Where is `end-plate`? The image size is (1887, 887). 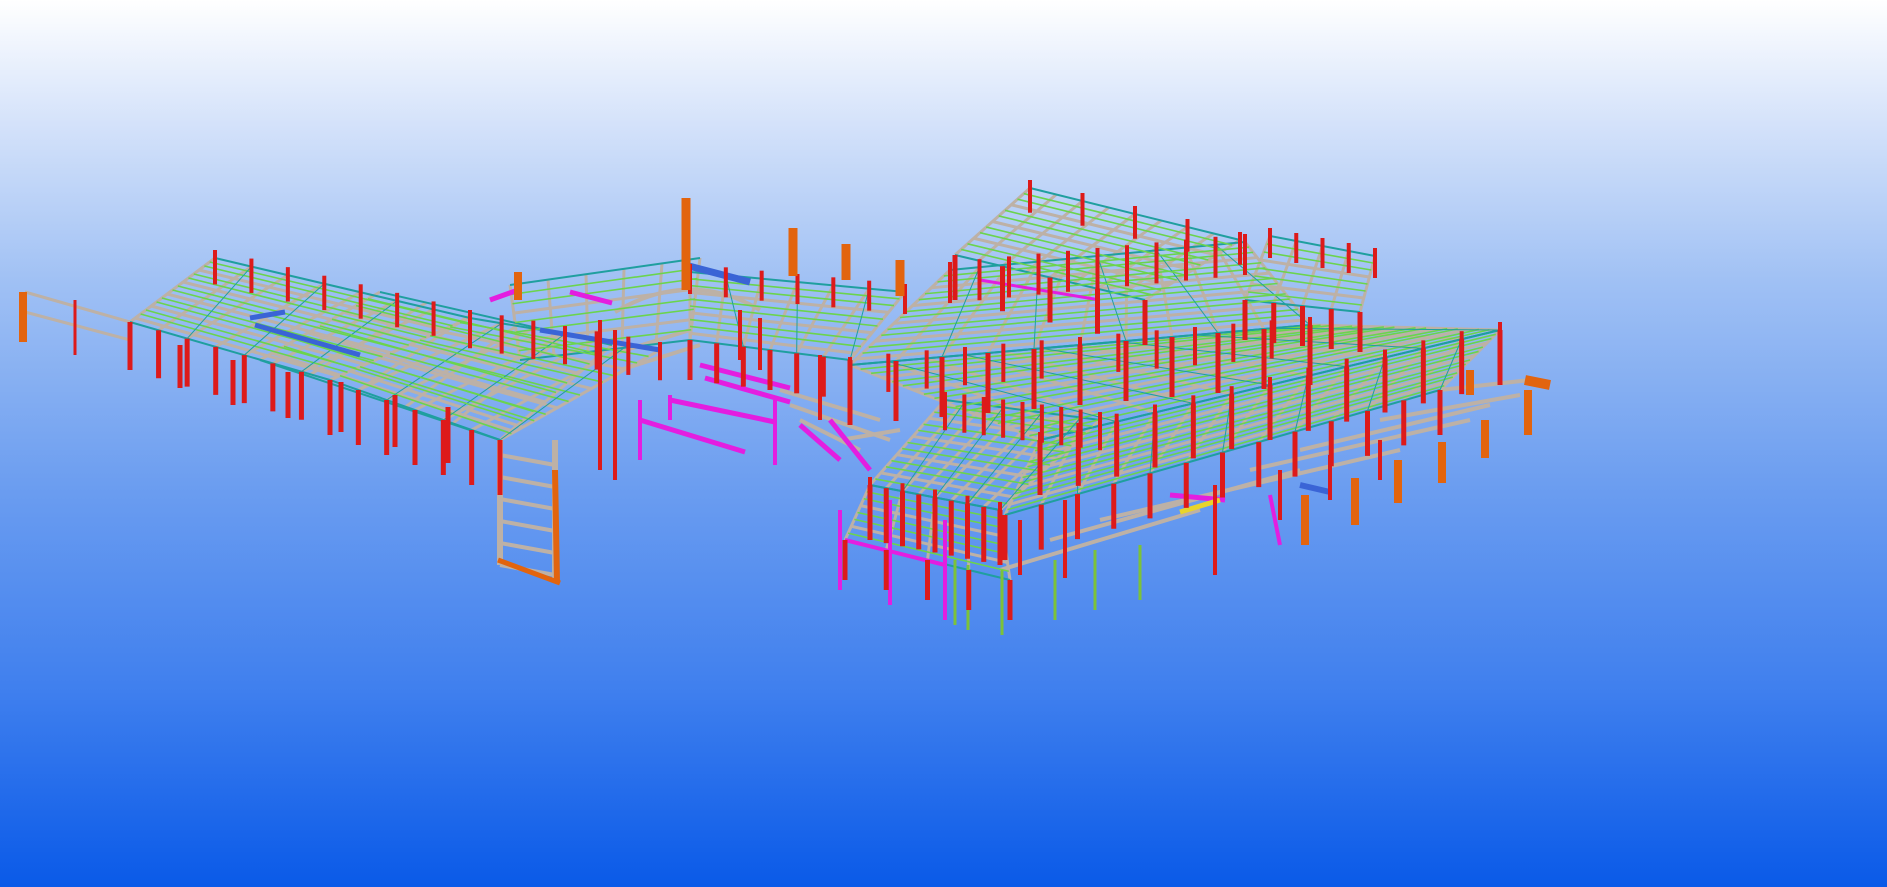
end-plate is located at coordinates (1537, 382).